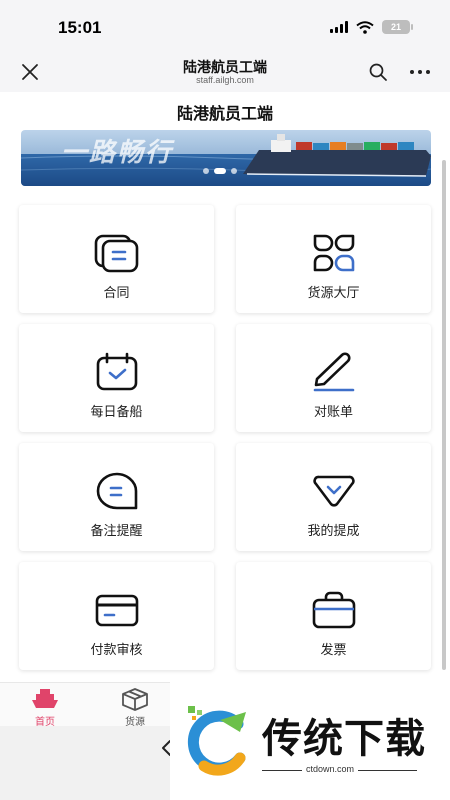  Describe the element at coordinates (85, 763) in the screenshot. I see `browser-toolbar` at that location.